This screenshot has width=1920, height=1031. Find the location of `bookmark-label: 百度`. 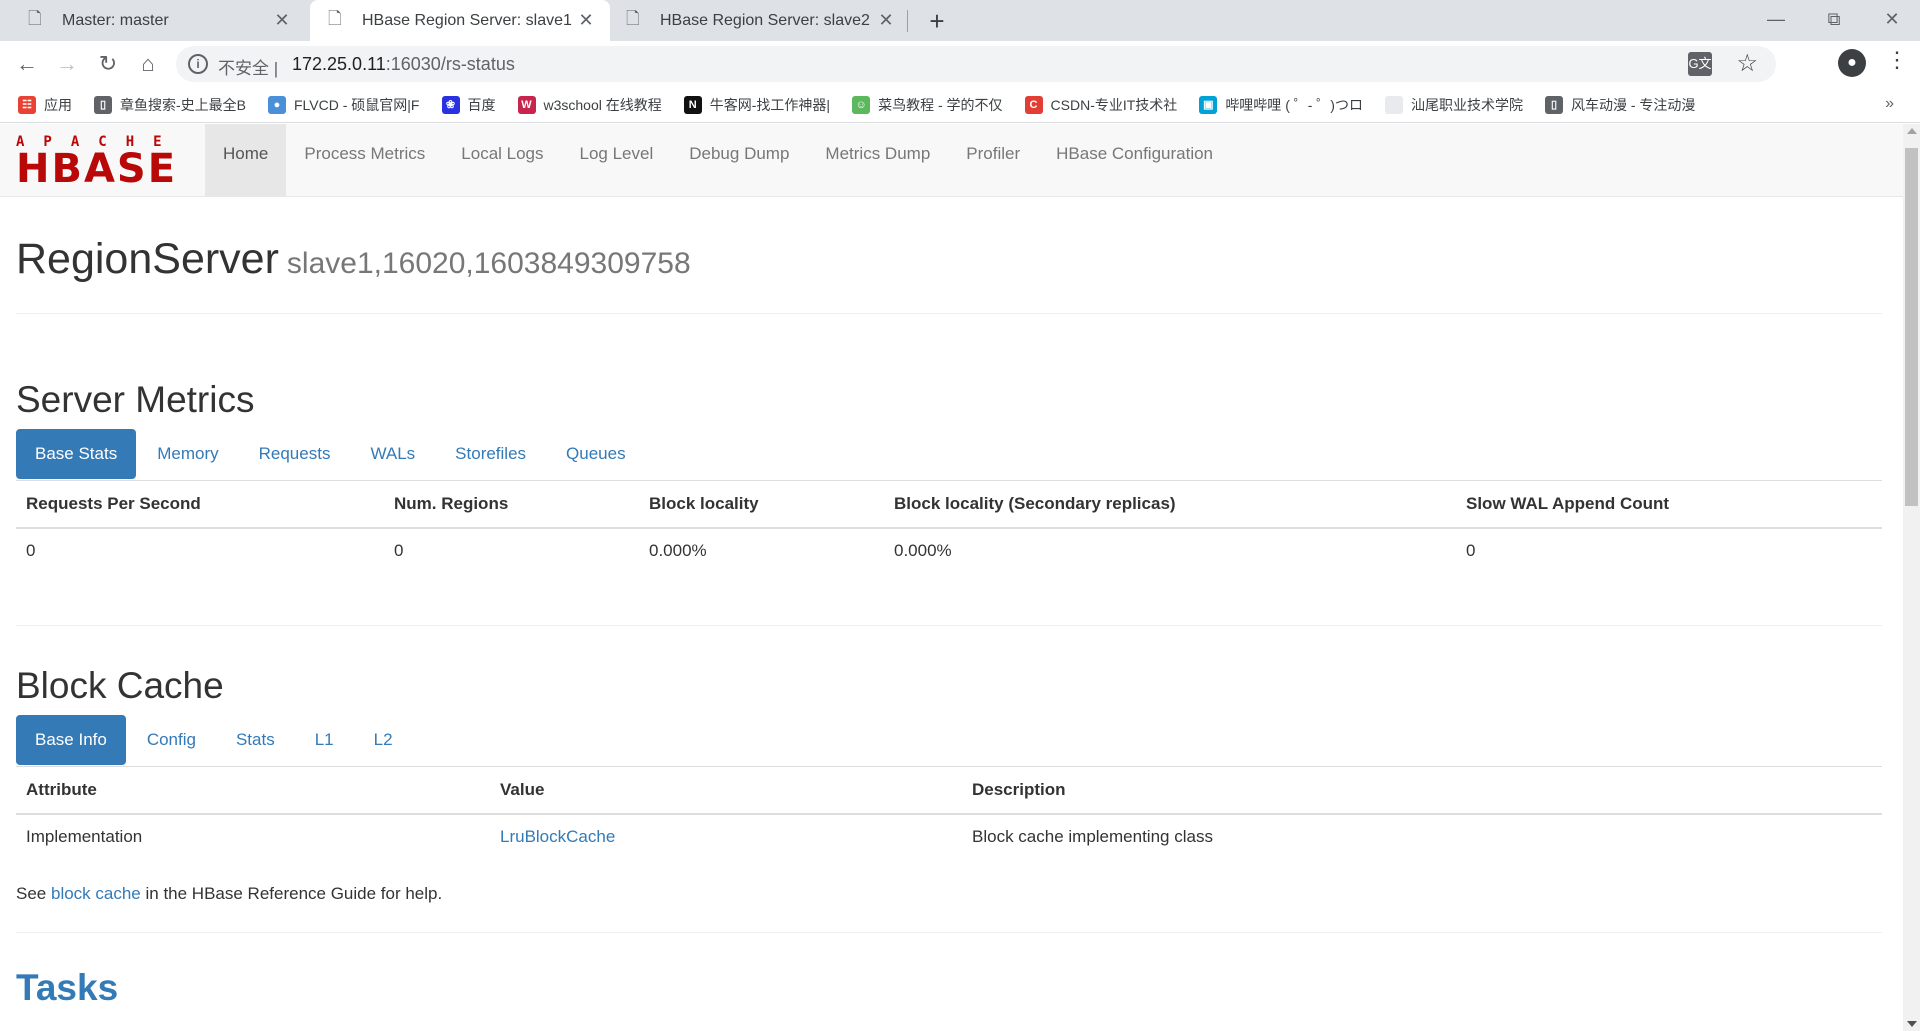

bookmark-label: 百度 is located at coordinates (481, 104).